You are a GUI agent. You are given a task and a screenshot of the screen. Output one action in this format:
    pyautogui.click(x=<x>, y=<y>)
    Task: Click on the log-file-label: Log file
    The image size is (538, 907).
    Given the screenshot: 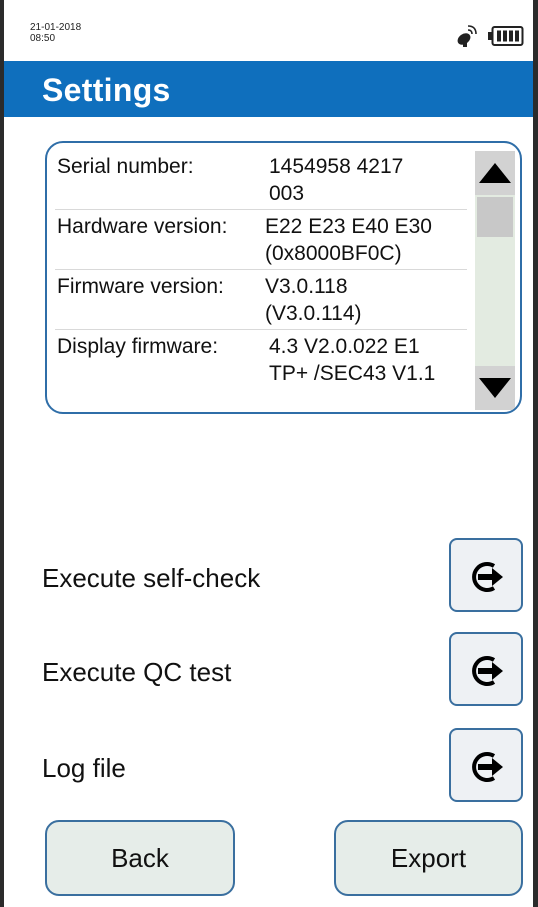 What is the action you would take?
    pyautogui.click(x=84, y=768)
    